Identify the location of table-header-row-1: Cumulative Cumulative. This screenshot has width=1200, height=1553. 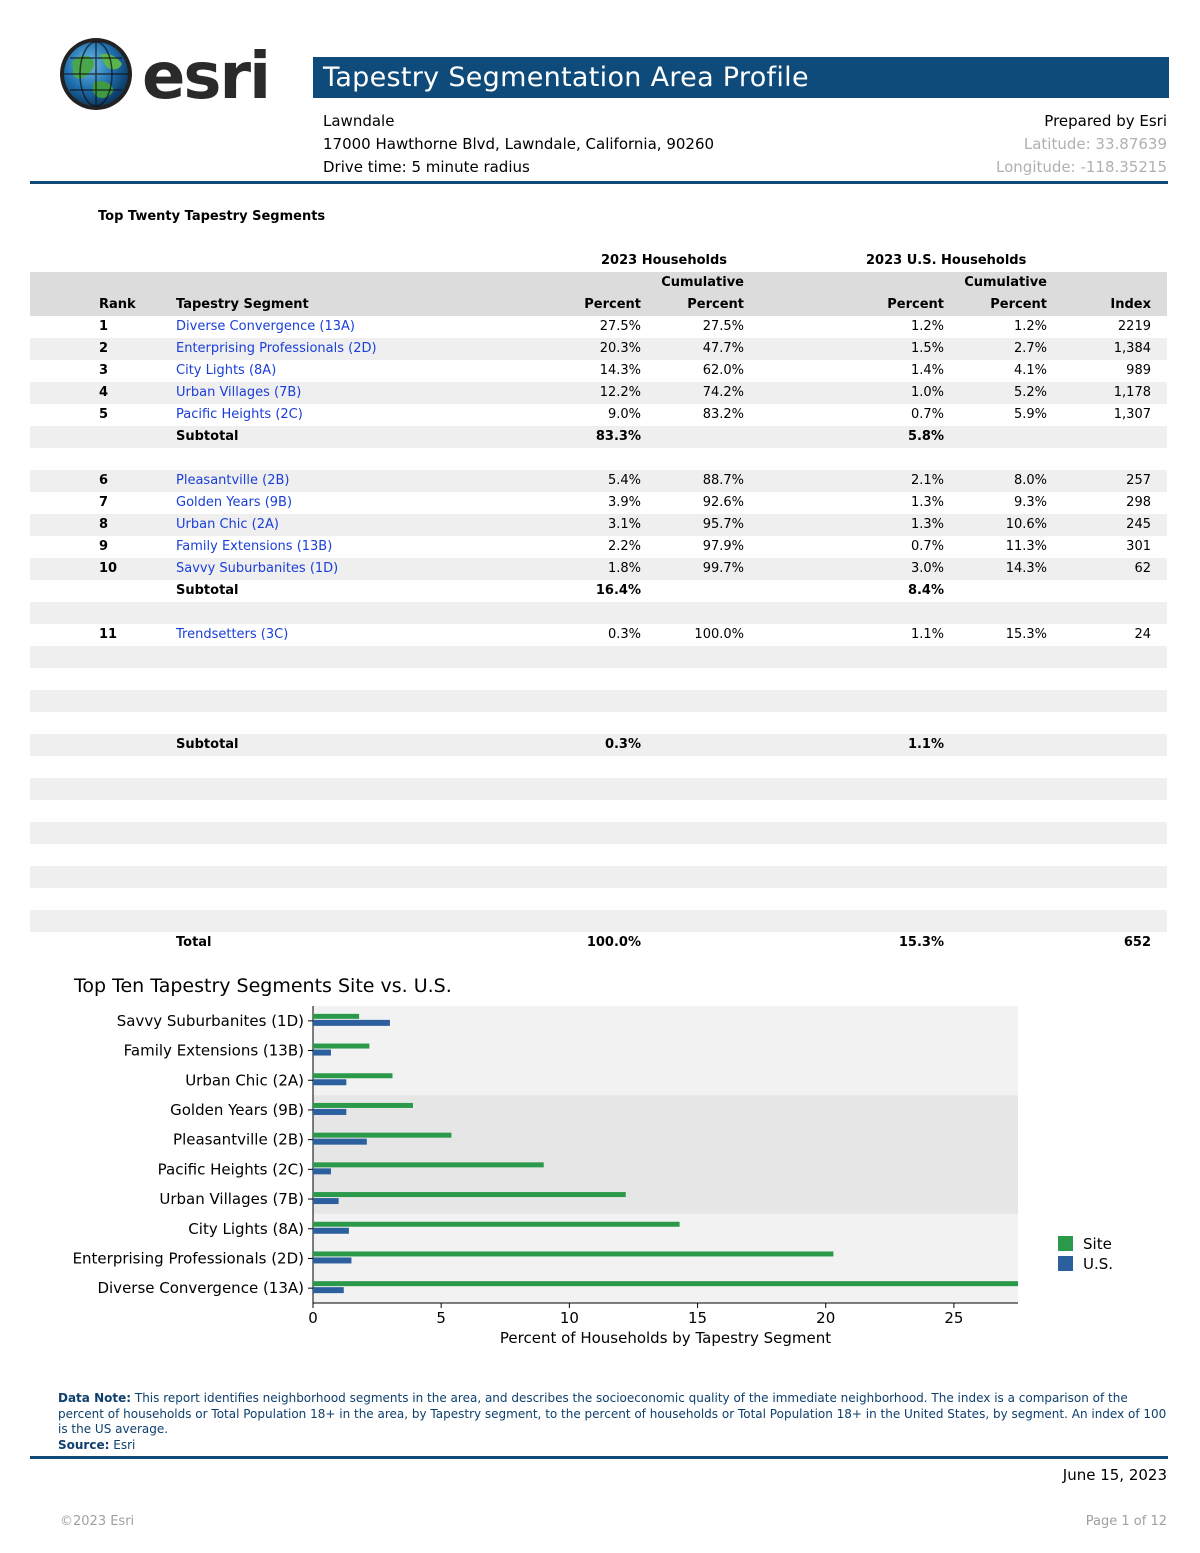
(598, 283).